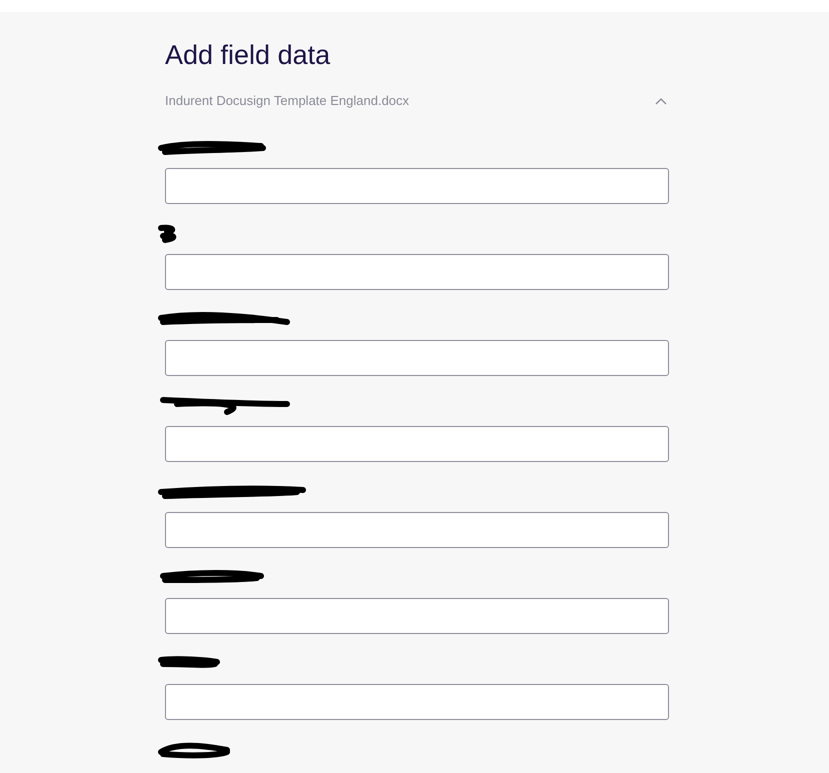 This screenshot has width=829, height=773. What do you see at coordinates (287, 100) in the screenshot?
I see `document-name: Indurent Docusign Template England.docx` at bounding box center [287, 100].